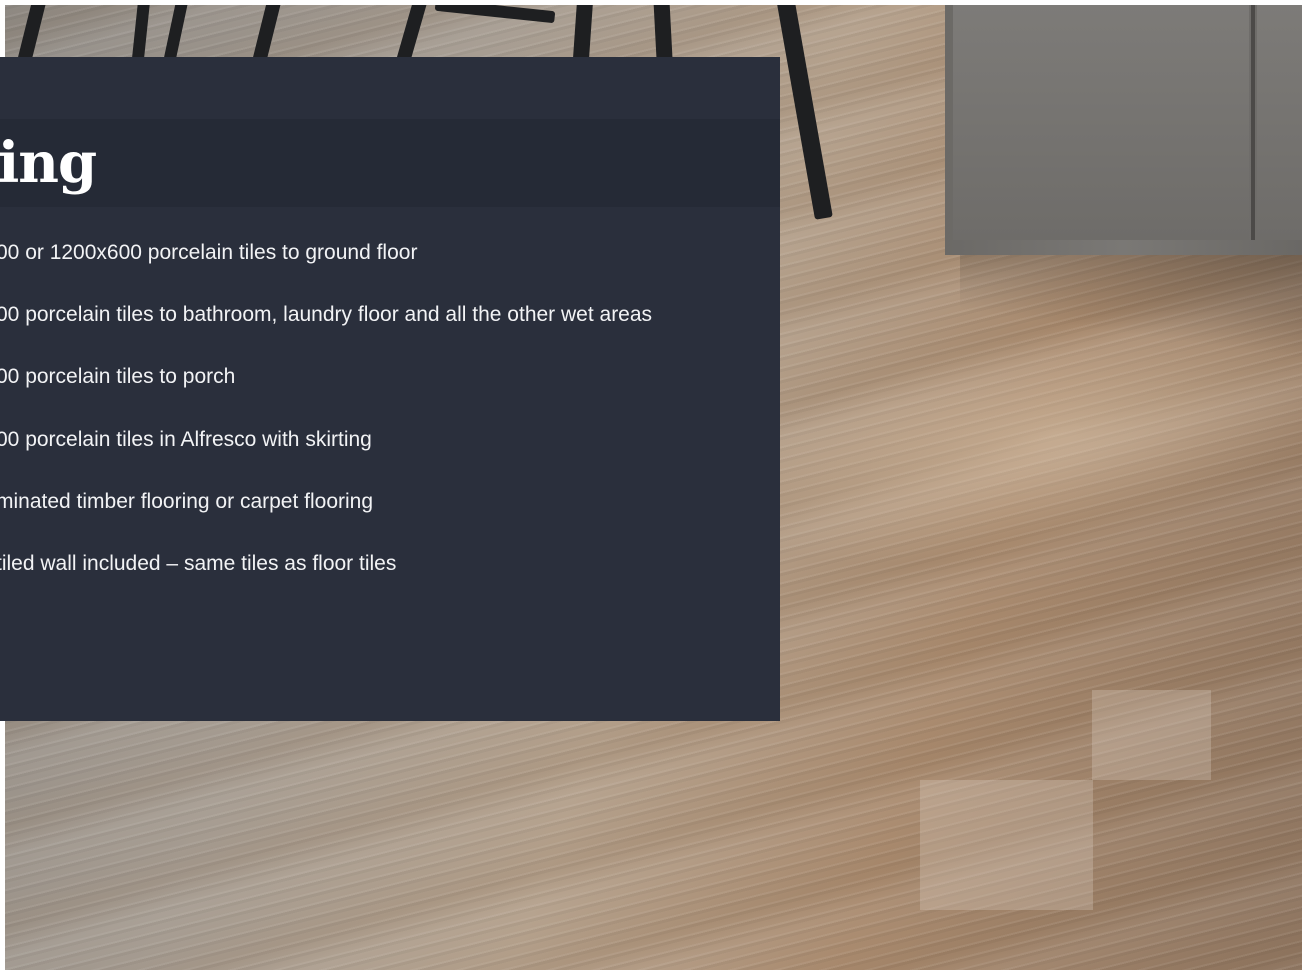 Image resolution: width=1302 pixels, height=970 pixels. I want to click on title-band: ing, so click(390, 163).